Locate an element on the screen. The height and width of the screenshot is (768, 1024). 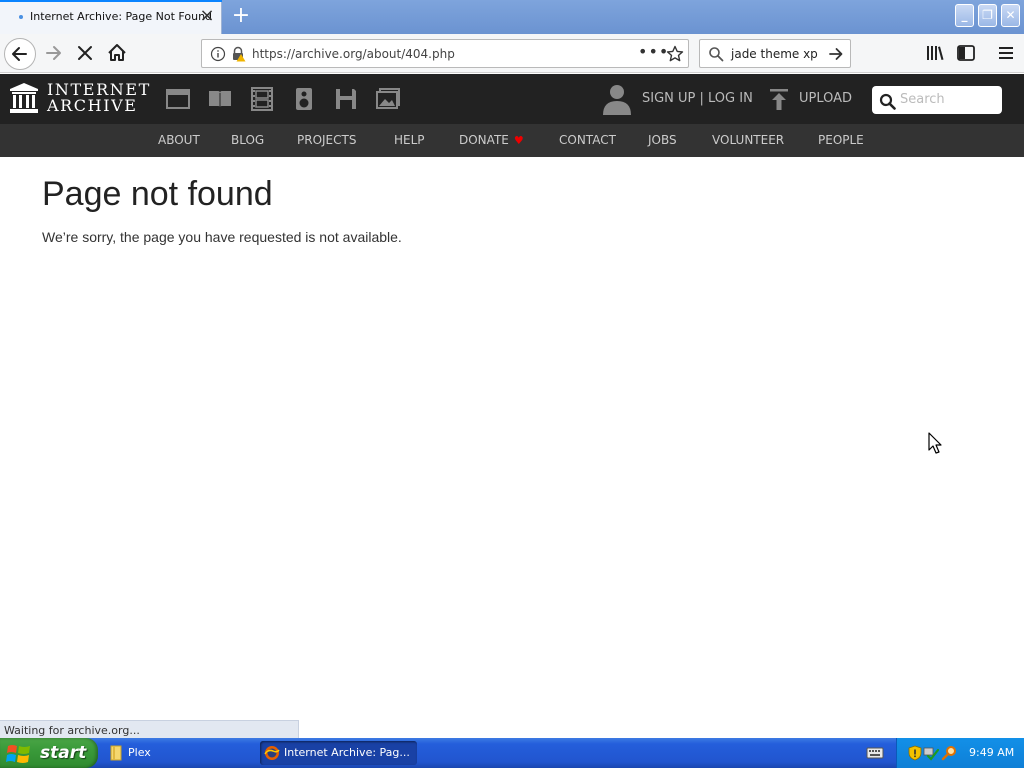
nav-jobs: JOBS is located at coordinates (662, 140).